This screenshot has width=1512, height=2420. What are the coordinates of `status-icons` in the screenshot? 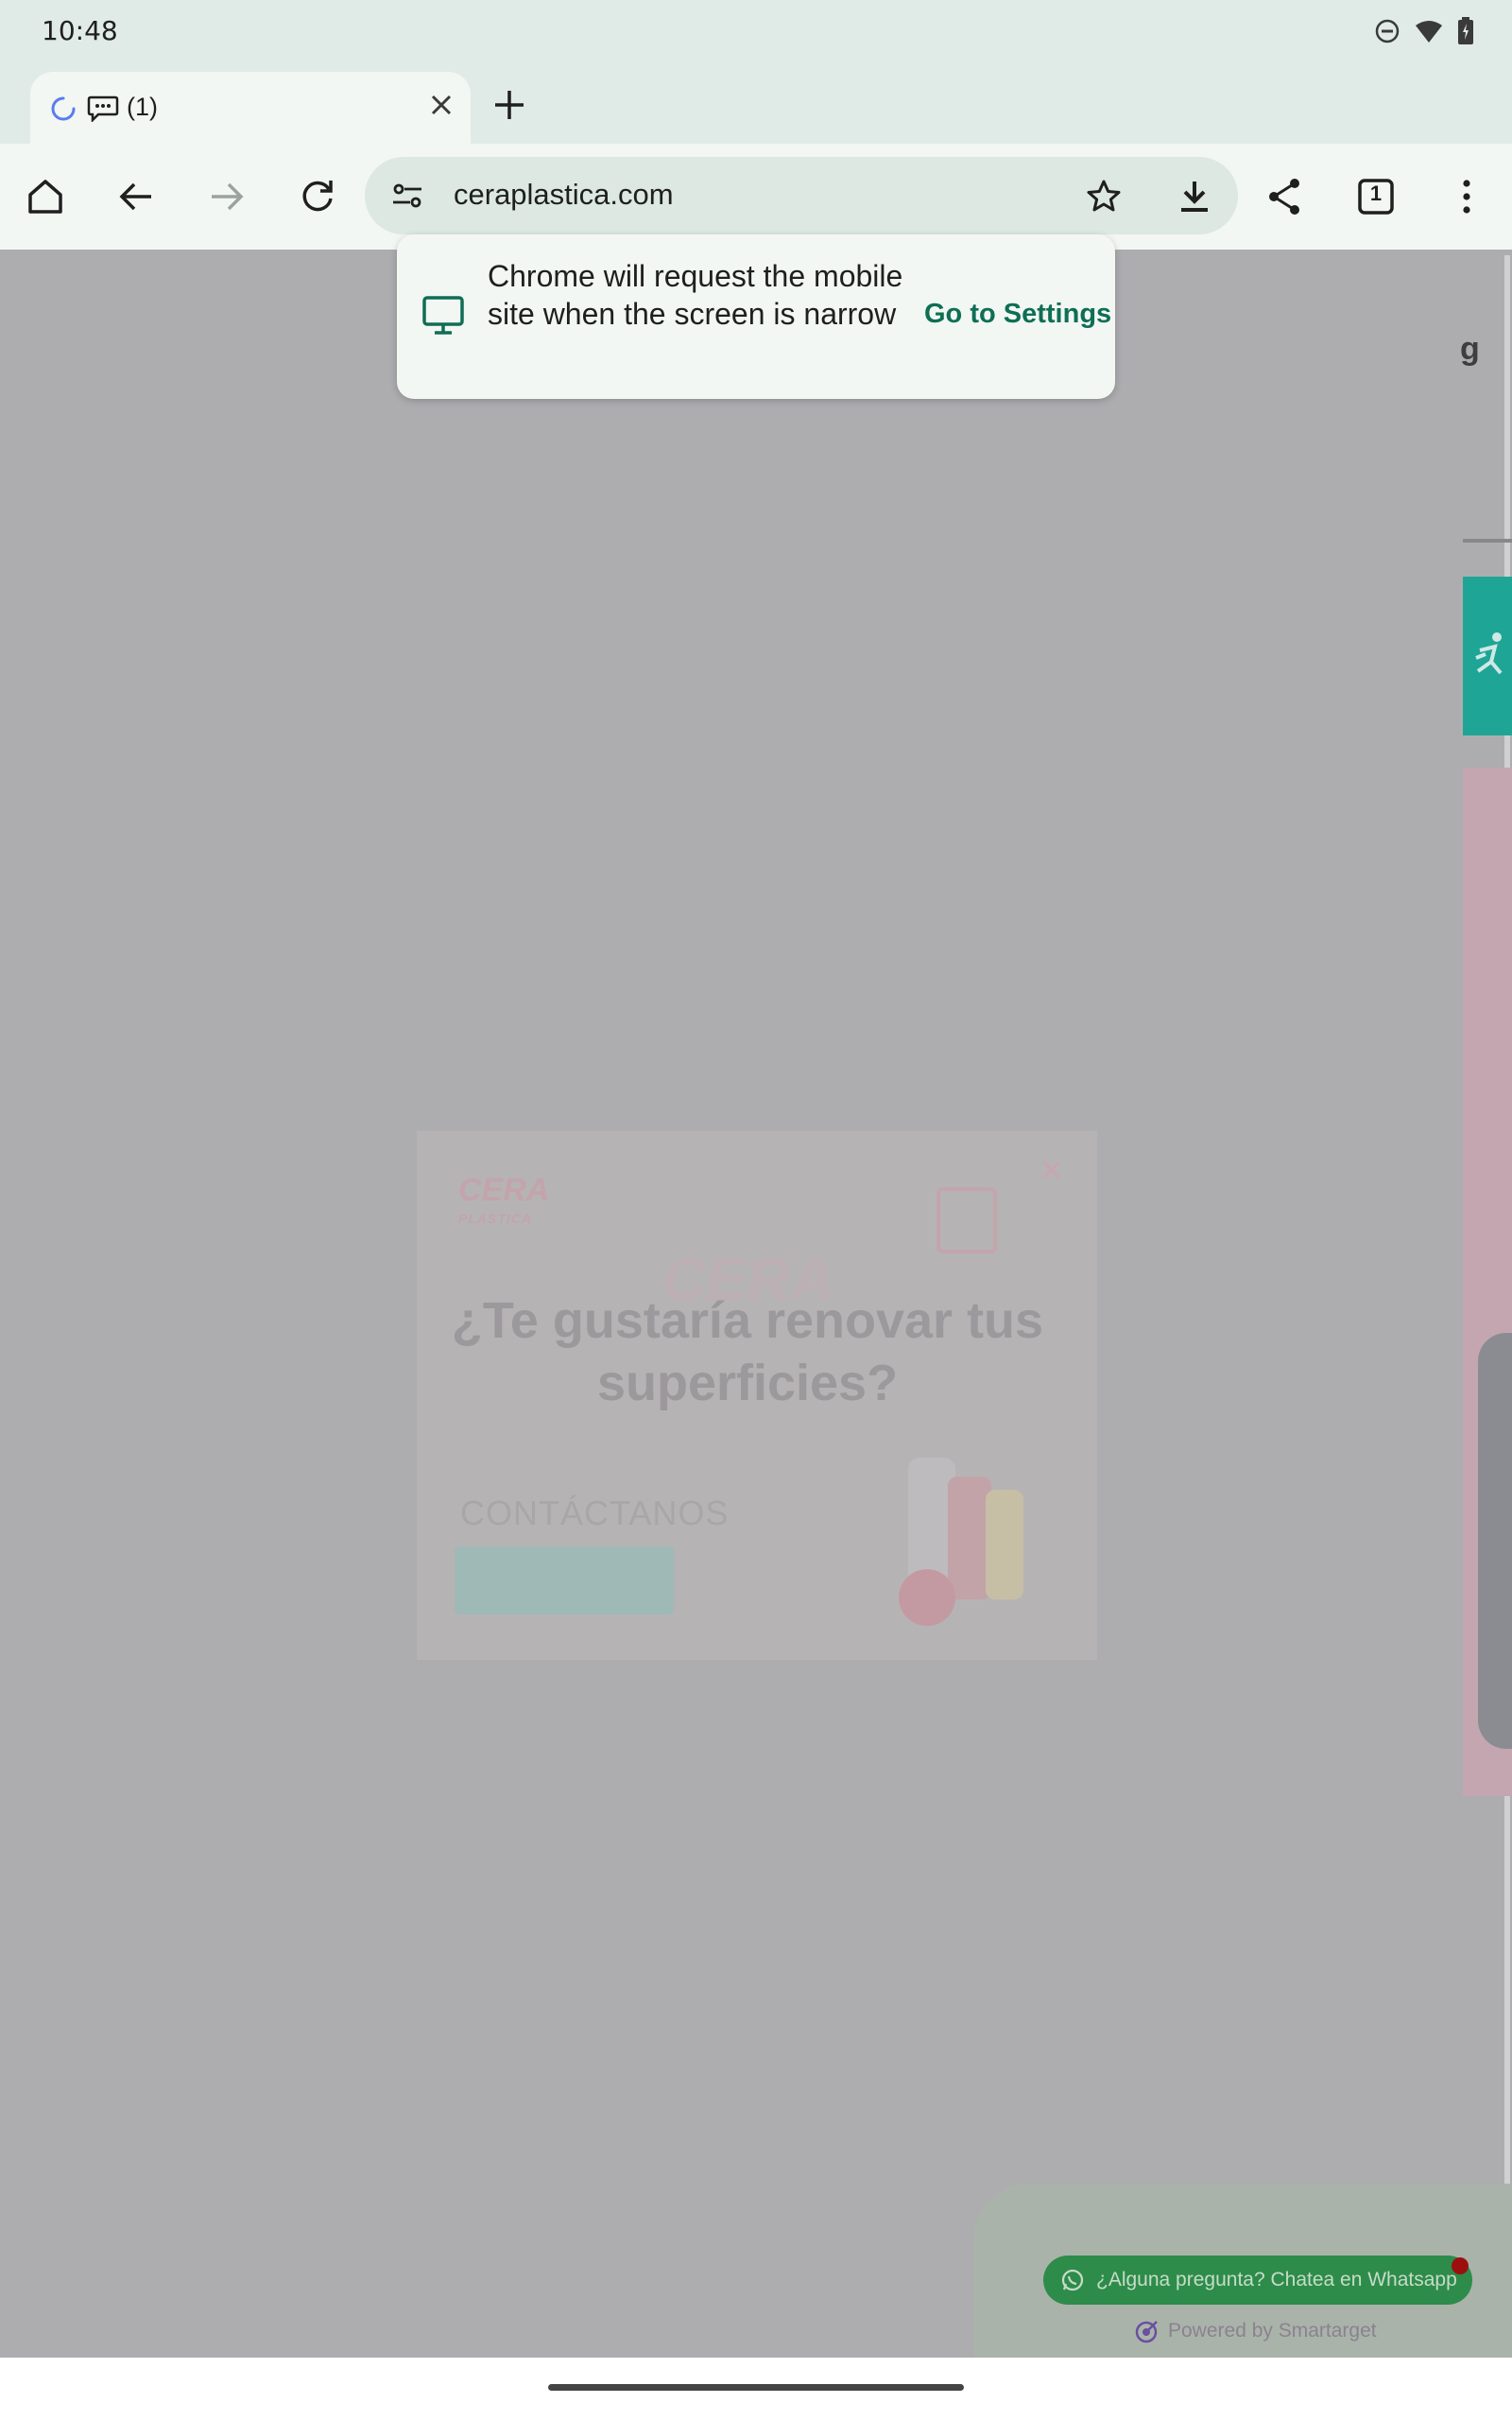 It's located at (1424, 31).